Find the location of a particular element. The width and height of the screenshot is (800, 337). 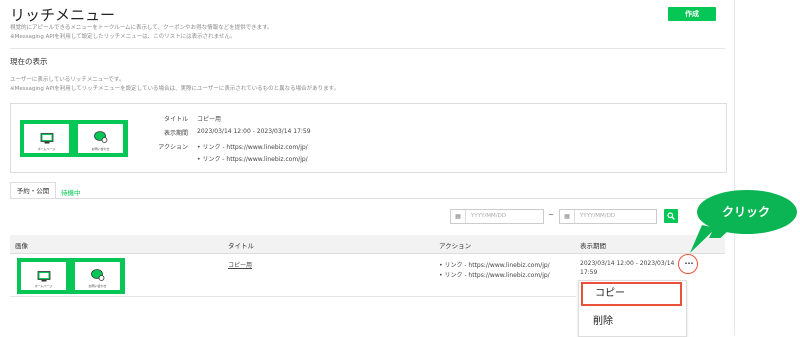

column-header-action: アクション is located at coordinates (455, 246).